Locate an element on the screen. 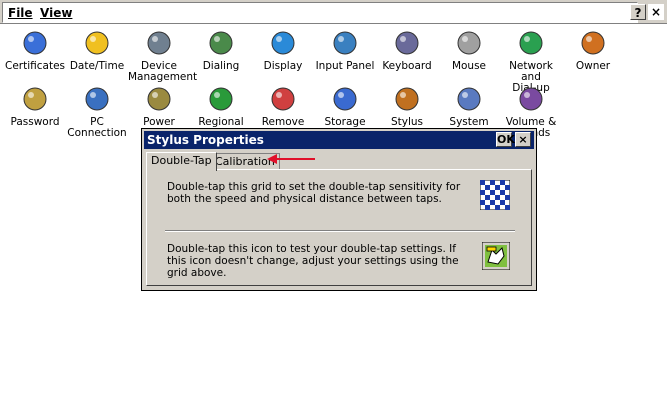  cp-item-label: Remove is located at coordinates (283, 122).